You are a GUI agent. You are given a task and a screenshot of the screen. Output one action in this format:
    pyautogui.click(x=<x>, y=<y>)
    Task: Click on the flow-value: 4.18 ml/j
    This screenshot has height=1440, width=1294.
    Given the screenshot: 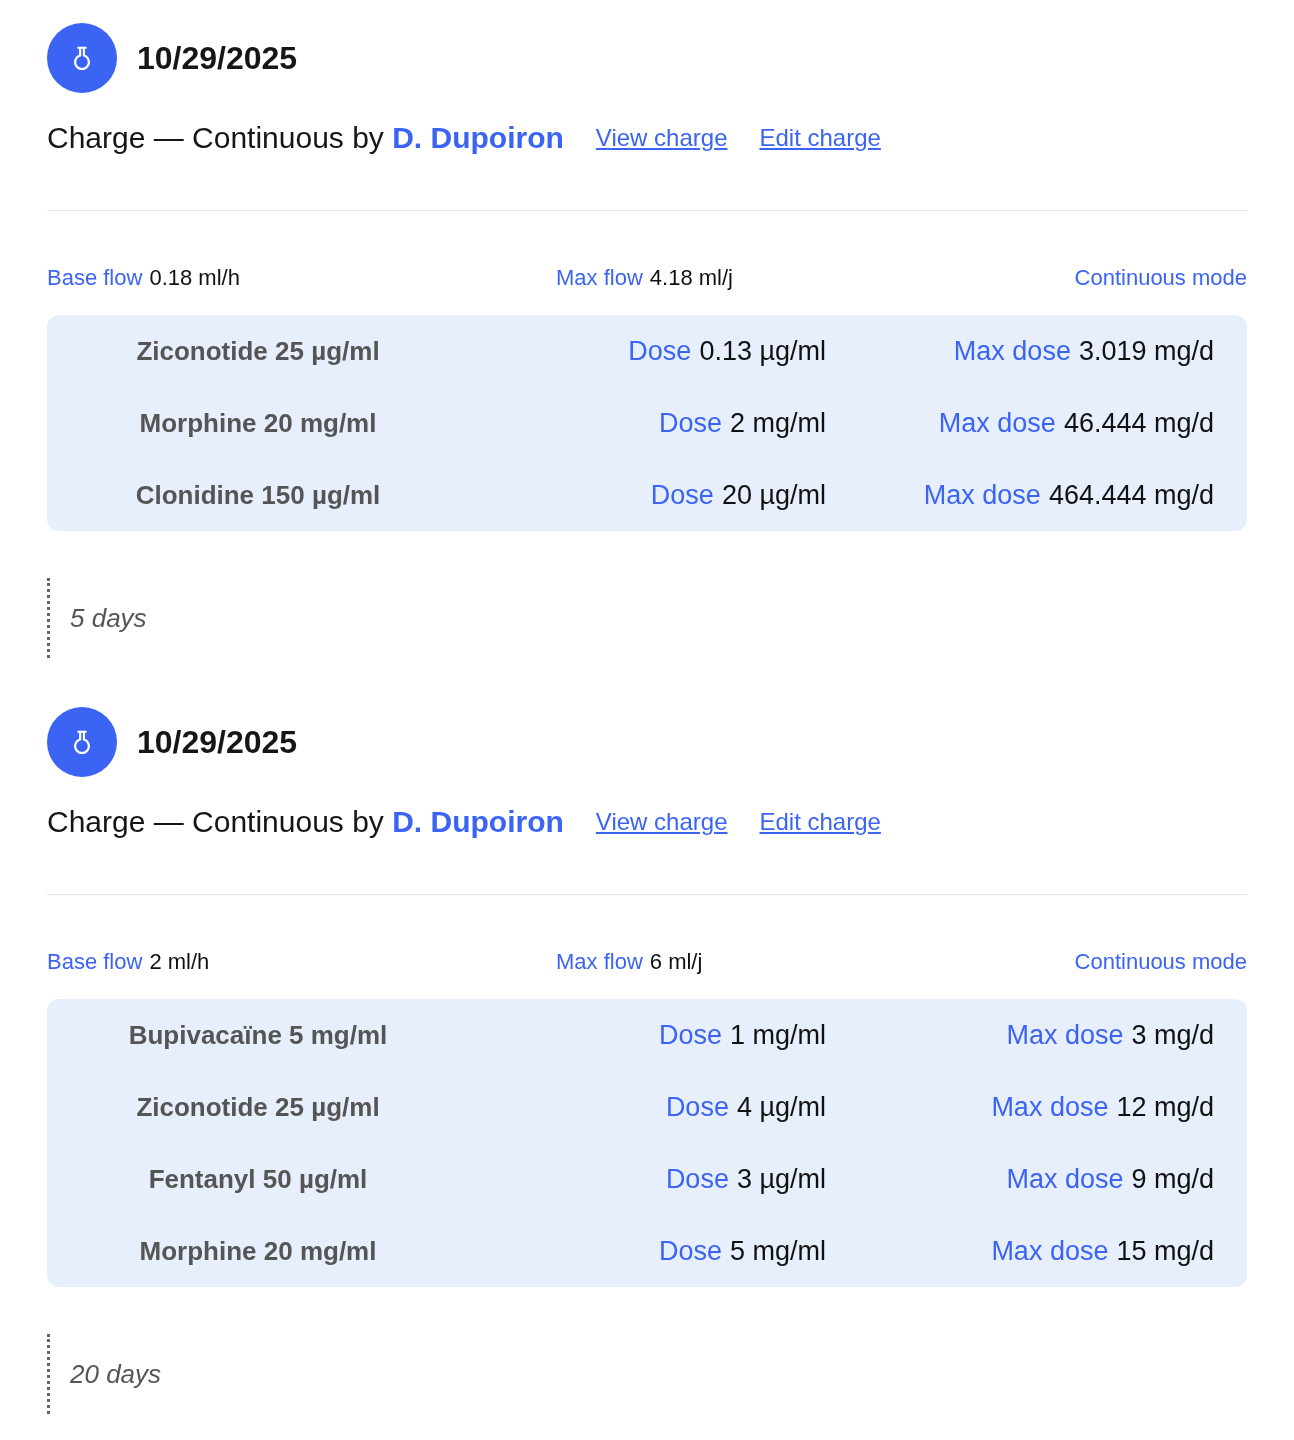 What is the action you would take?
    pyautogui.click(x=691, y=278)
    